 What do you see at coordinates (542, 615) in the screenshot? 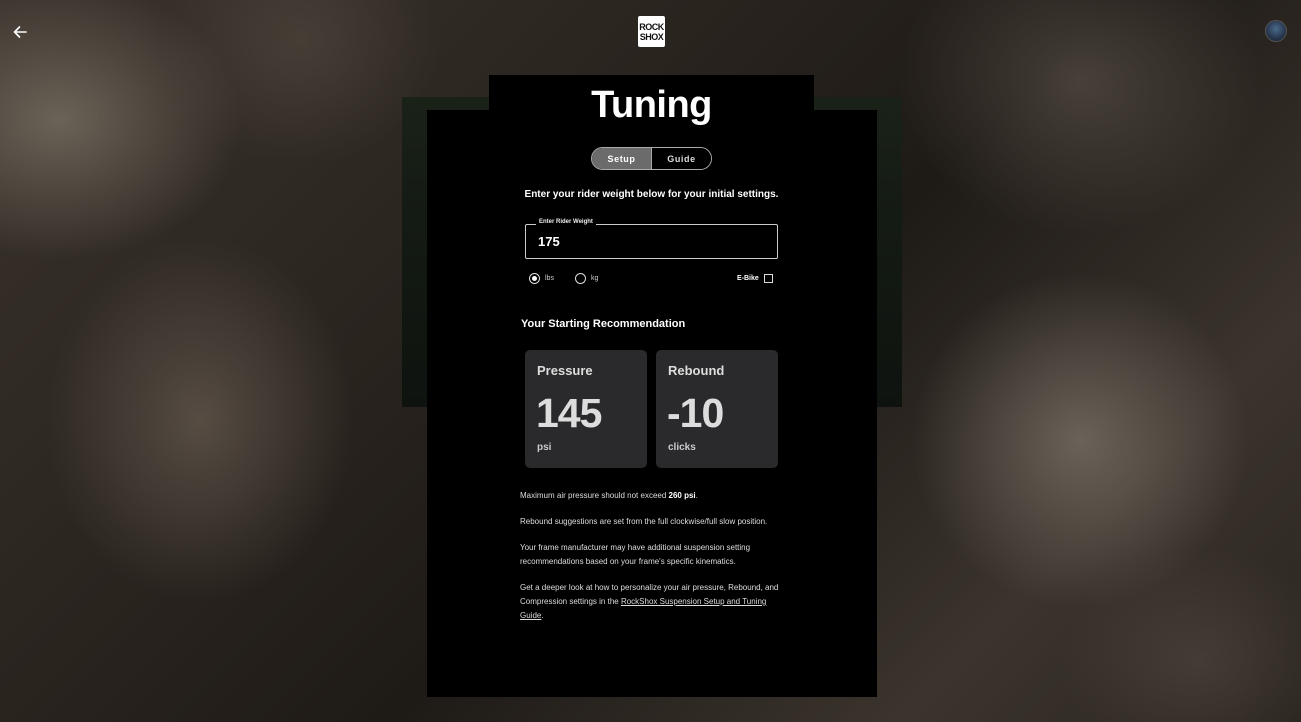
I see `guide-suffix: .` at bounding box center [542, 615].